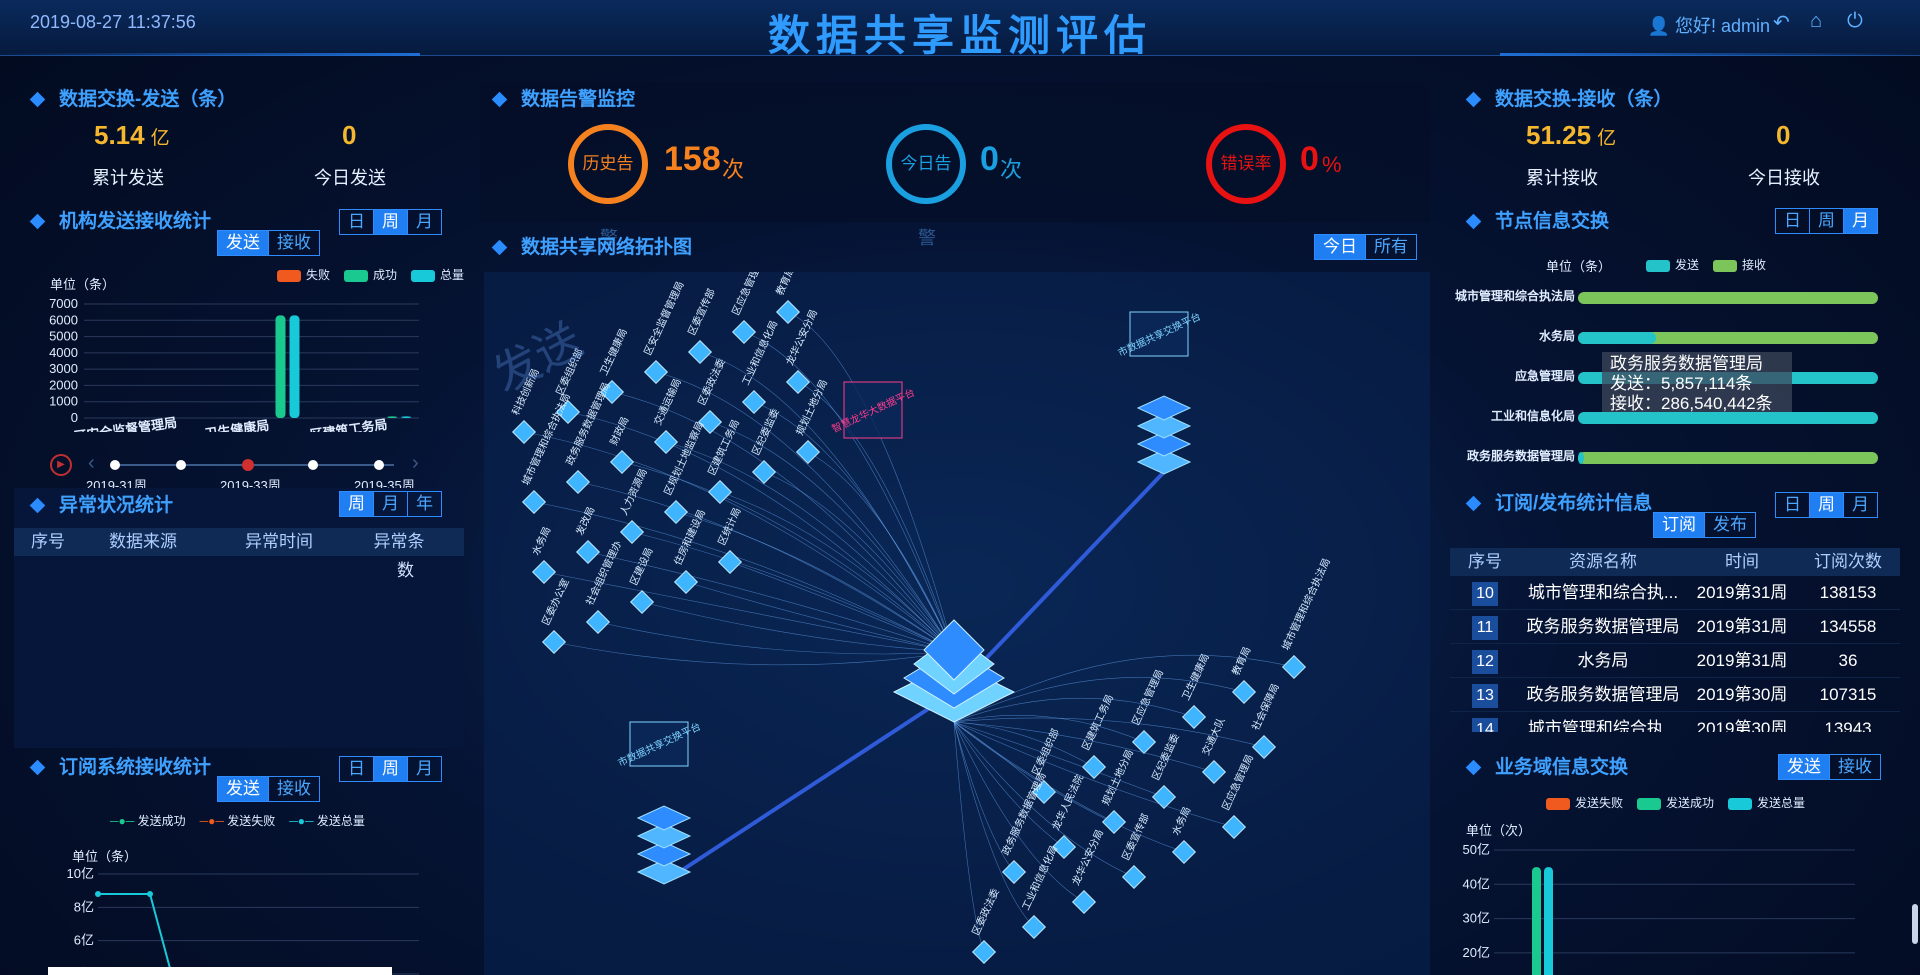 The height and width of the screenshot is (975, 1920). I want to click on legend-success: 成功, so click(370, 274).